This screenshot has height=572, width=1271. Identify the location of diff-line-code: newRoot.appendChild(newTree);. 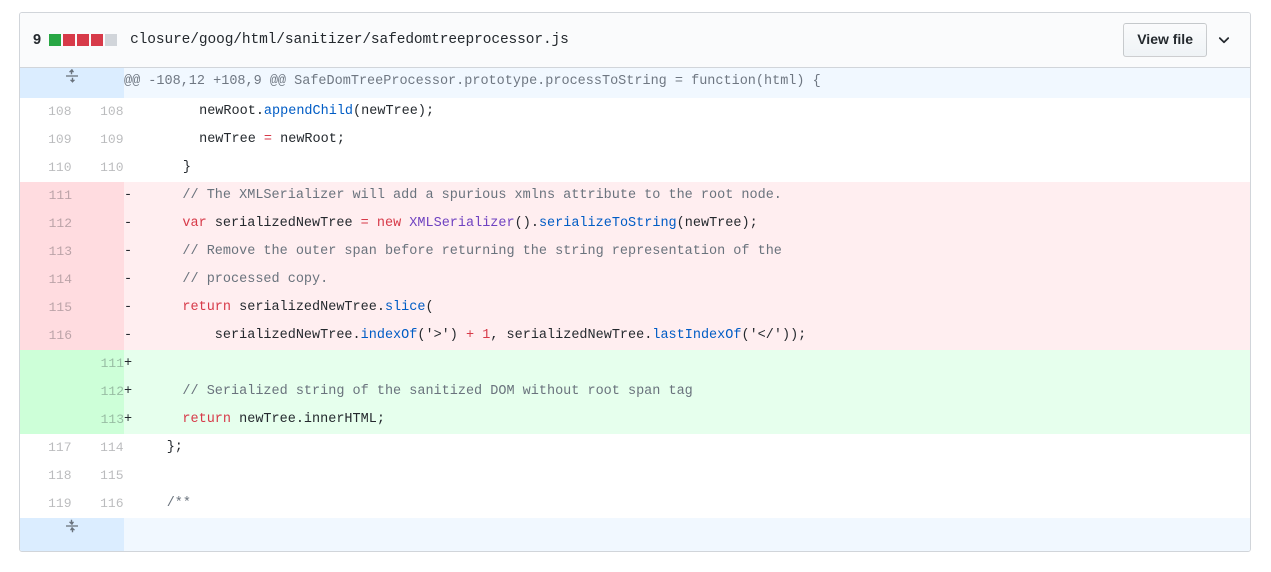
(687, 111).